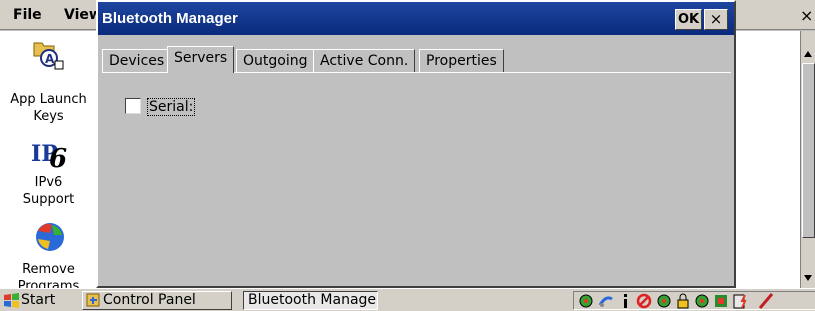 The image size is (815, 311). Describe the element at coordinates (606, 301) in the screenshot. I see `connection-icon` at that location.